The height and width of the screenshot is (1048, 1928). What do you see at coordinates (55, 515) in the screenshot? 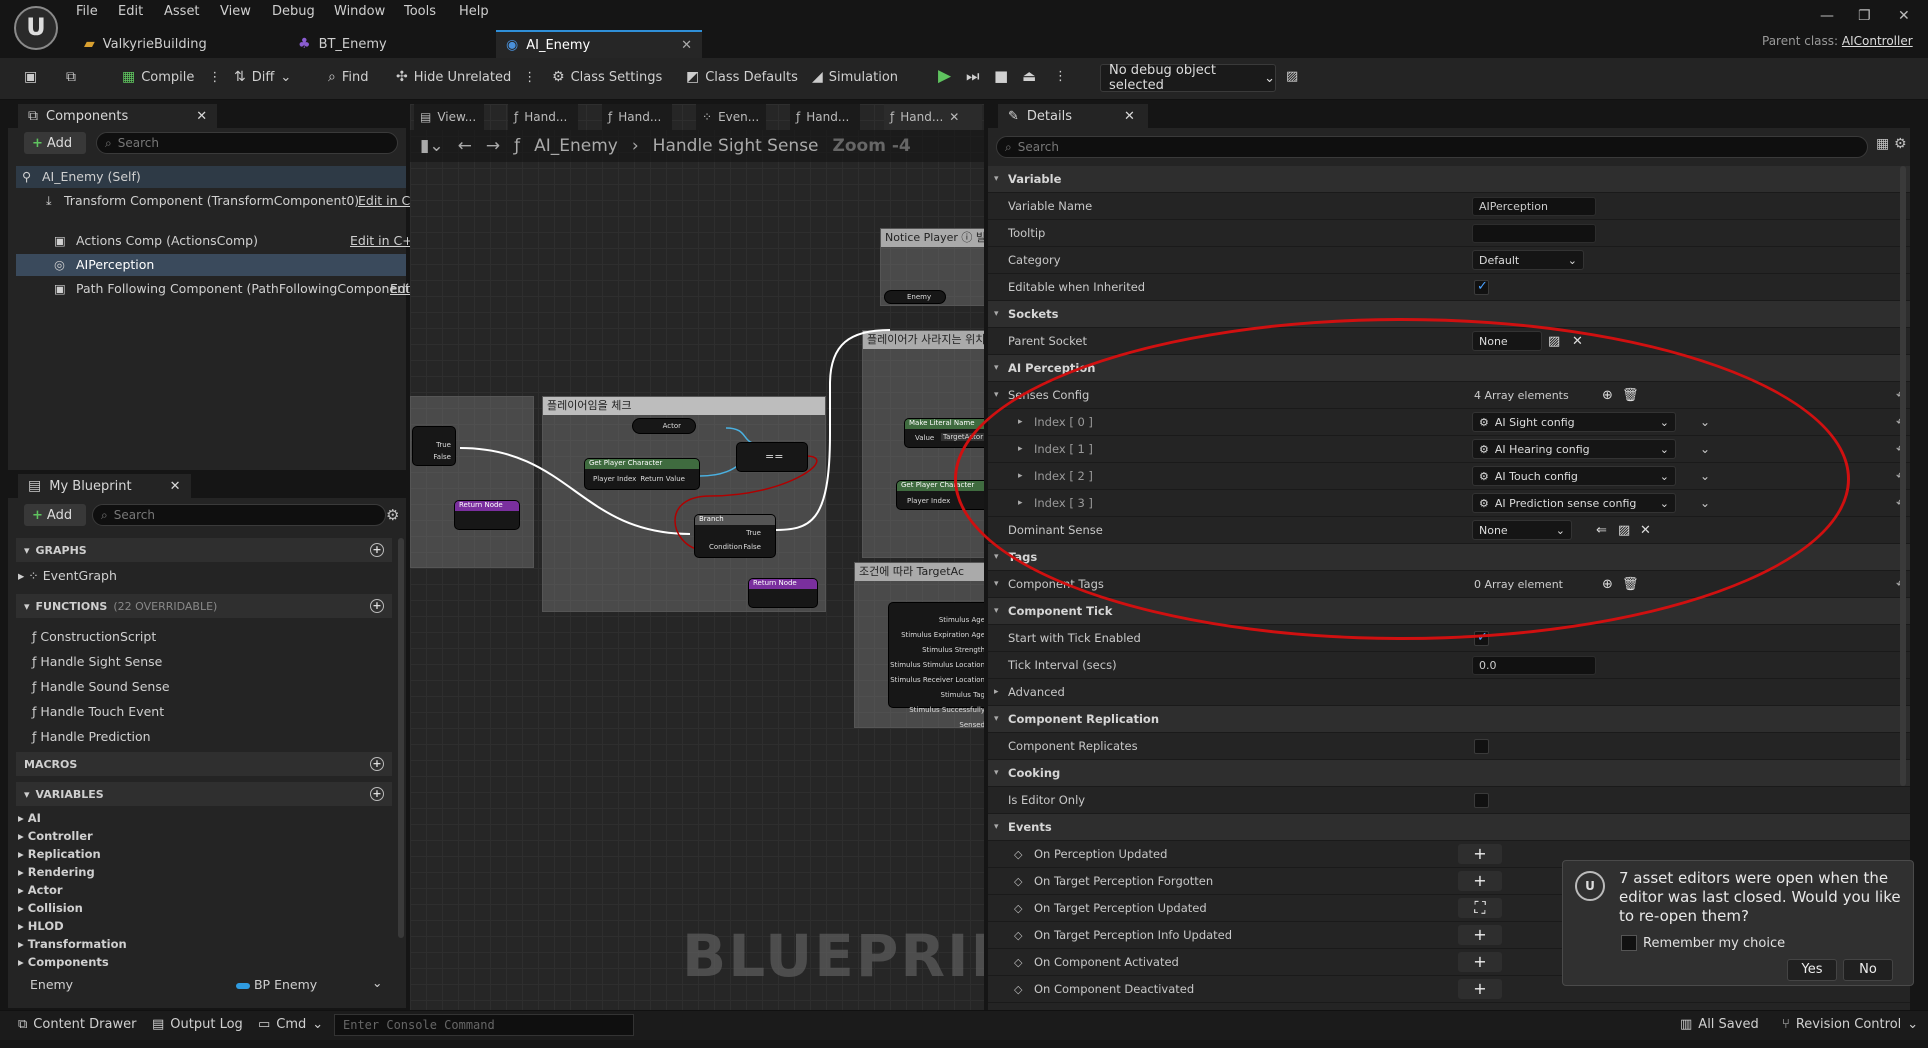
I see `add-member-button: + Add` at bounding box center [55, 515].